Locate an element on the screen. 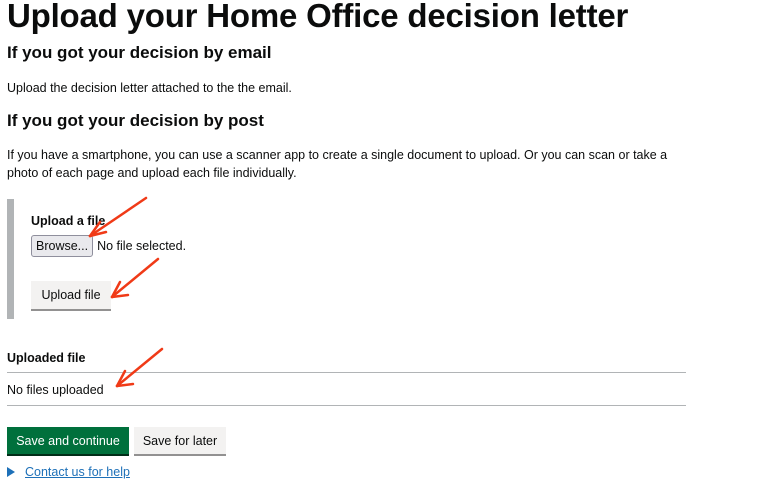 This screenshot has height=492, width=768. save-and-continue-button: Save and continue is located at coordinates (68, 440).